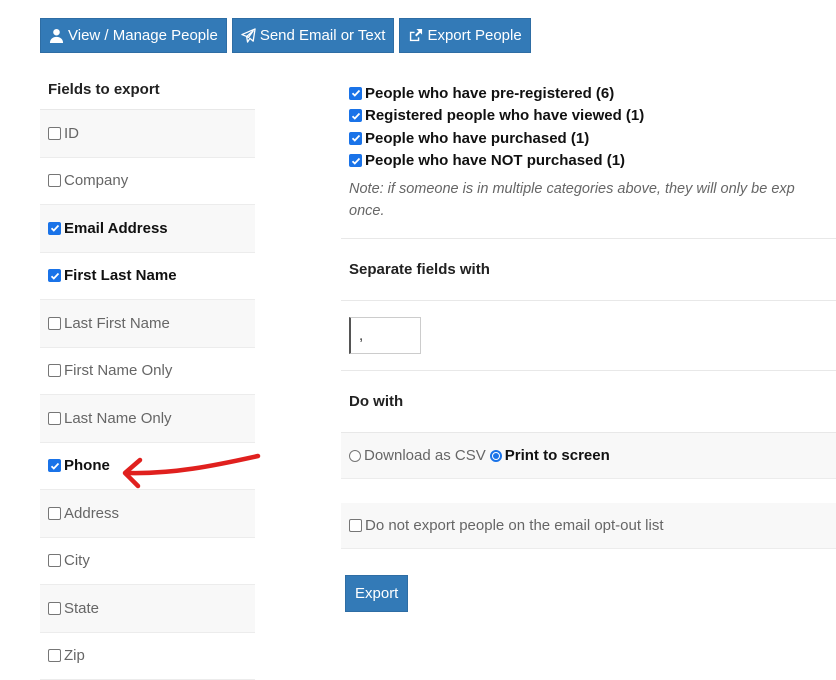 The width and height of the screenshot is (836, 680). What do you see at coordinates (87, 465) in the screenshot?
I see `field-label: Phone` at bounding box center [87, 465].